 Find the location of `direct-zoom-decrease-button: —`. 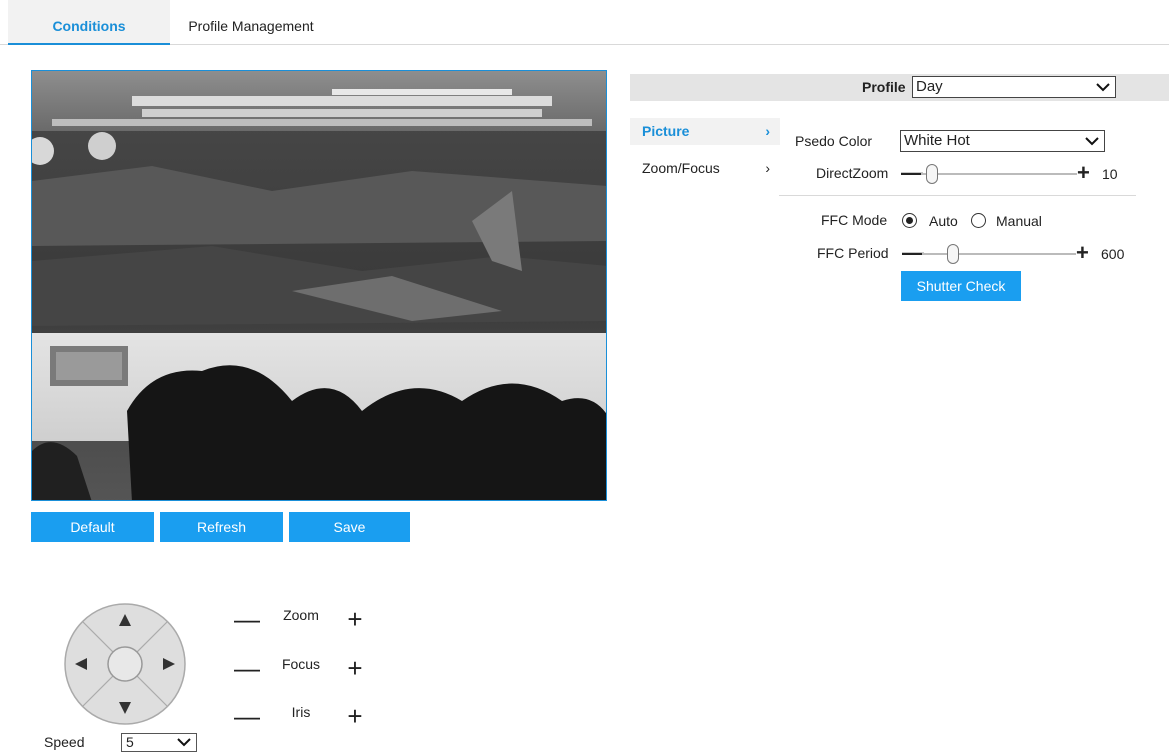

direct-zoom-decrease-button: — is located at coordinates (912, 173).